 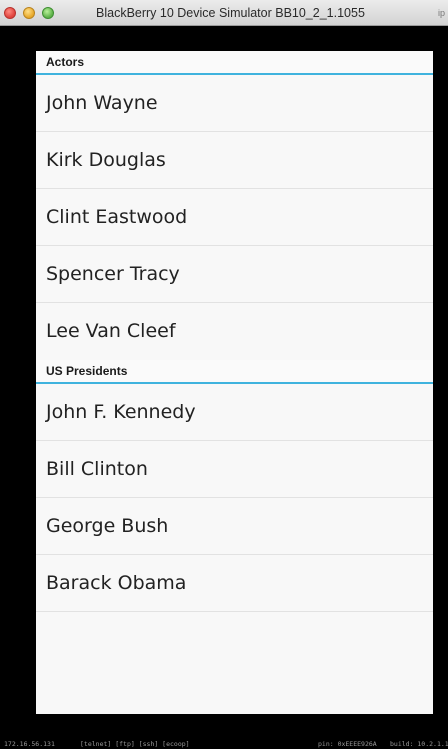 What do you see at coordinates (234, 63) in the screenshot?
I see `section-header-actors: Actors` at bounding box center [234, 63].